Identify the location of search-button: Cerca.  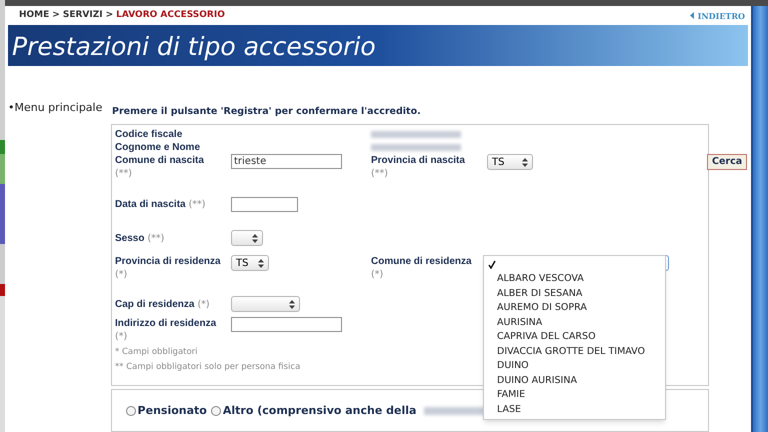
(727, 162).